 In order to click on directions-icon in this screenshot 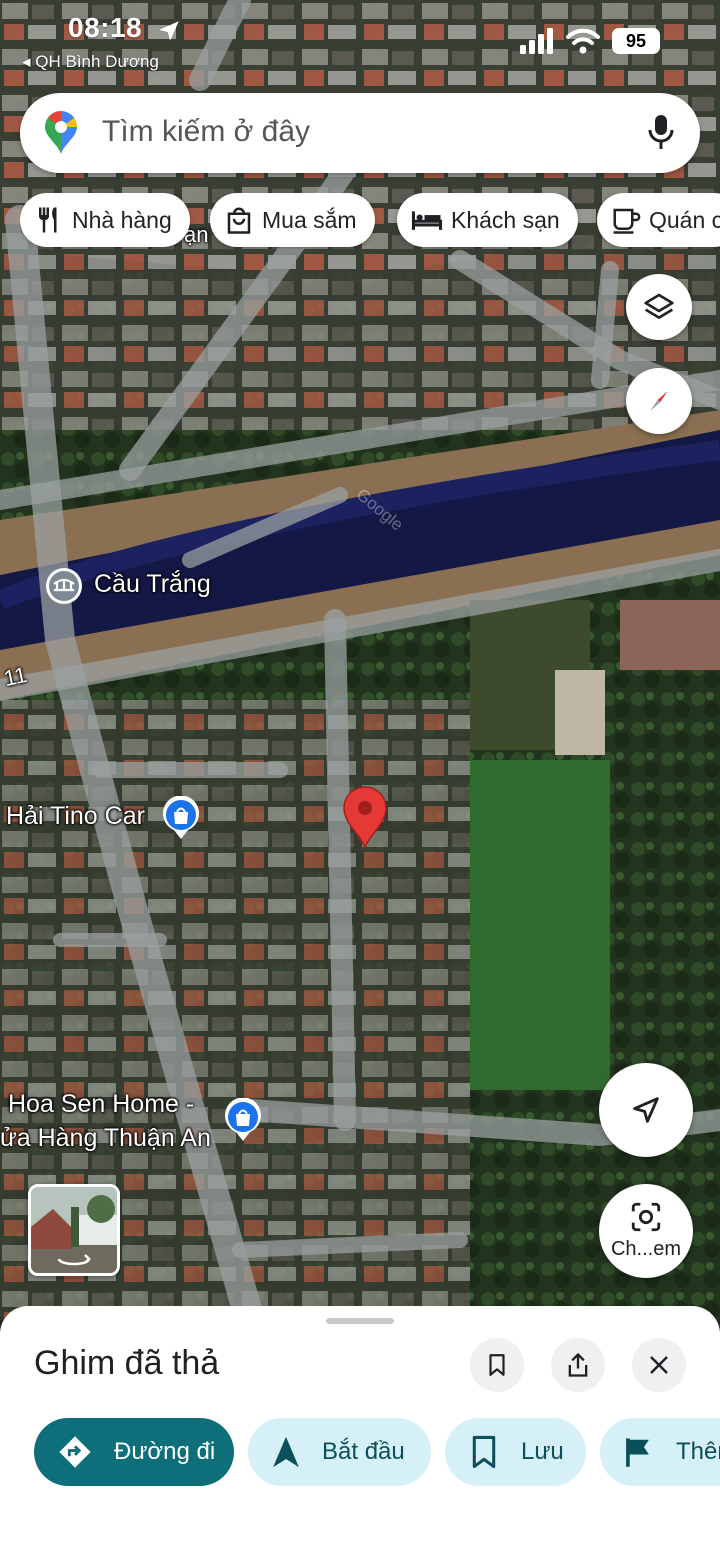, I will do `click(75, 1452)`.